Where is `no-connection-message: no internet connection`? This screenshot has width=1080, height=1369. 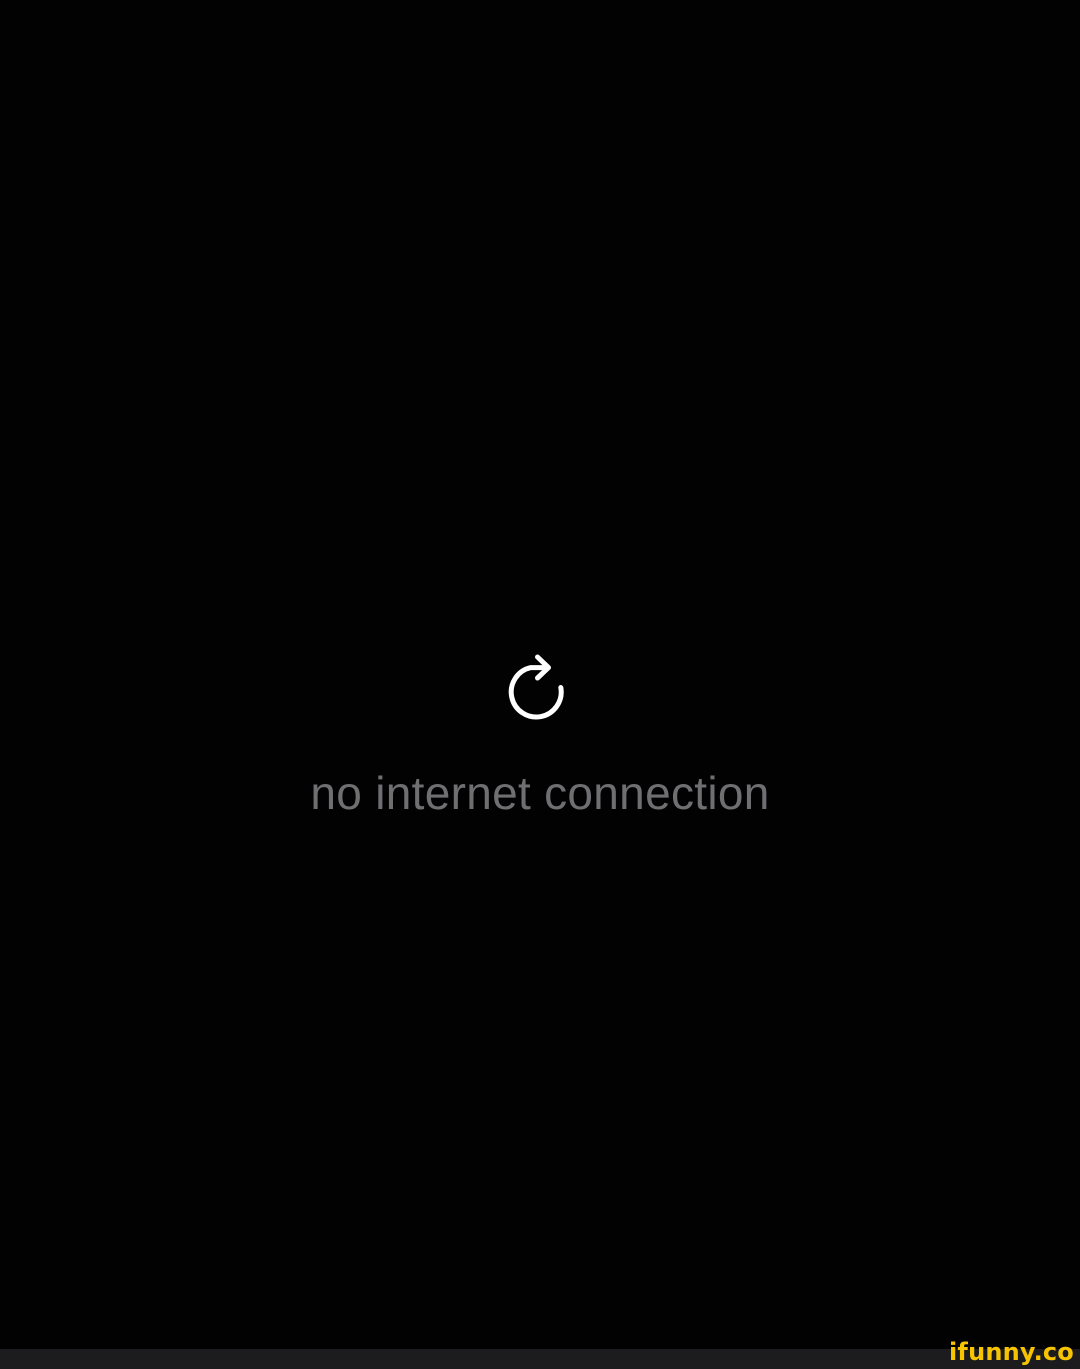
no-connection-message: no internet connection is located at coordinates (540, 793).